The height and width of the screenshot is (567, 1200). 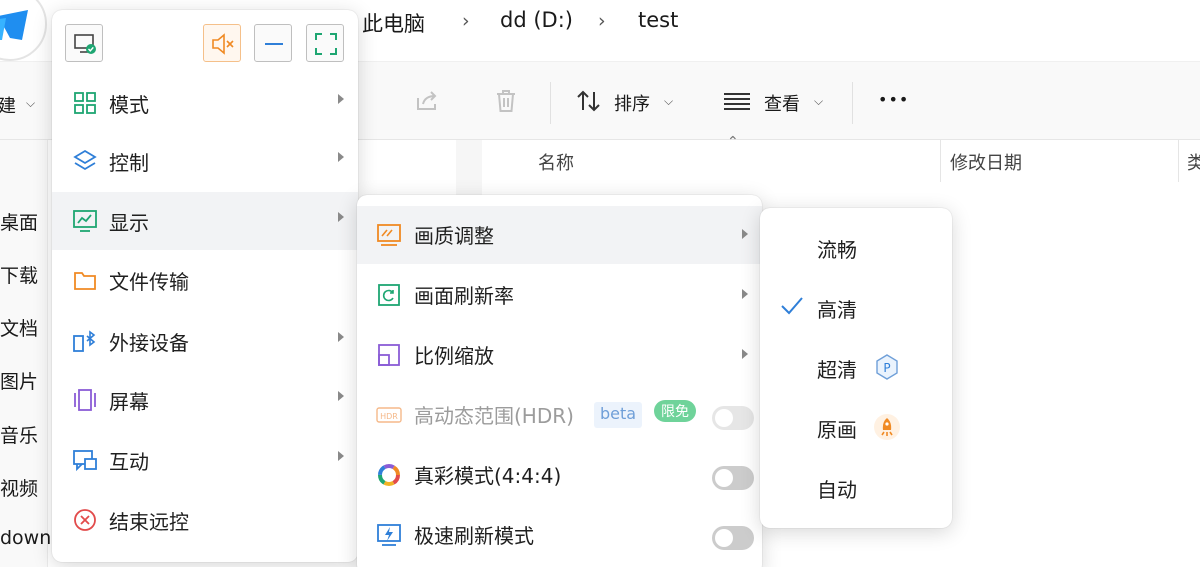 I want to click on menu-item-fast-refresh: 极速刷新模式, so click(x=559, y=535).